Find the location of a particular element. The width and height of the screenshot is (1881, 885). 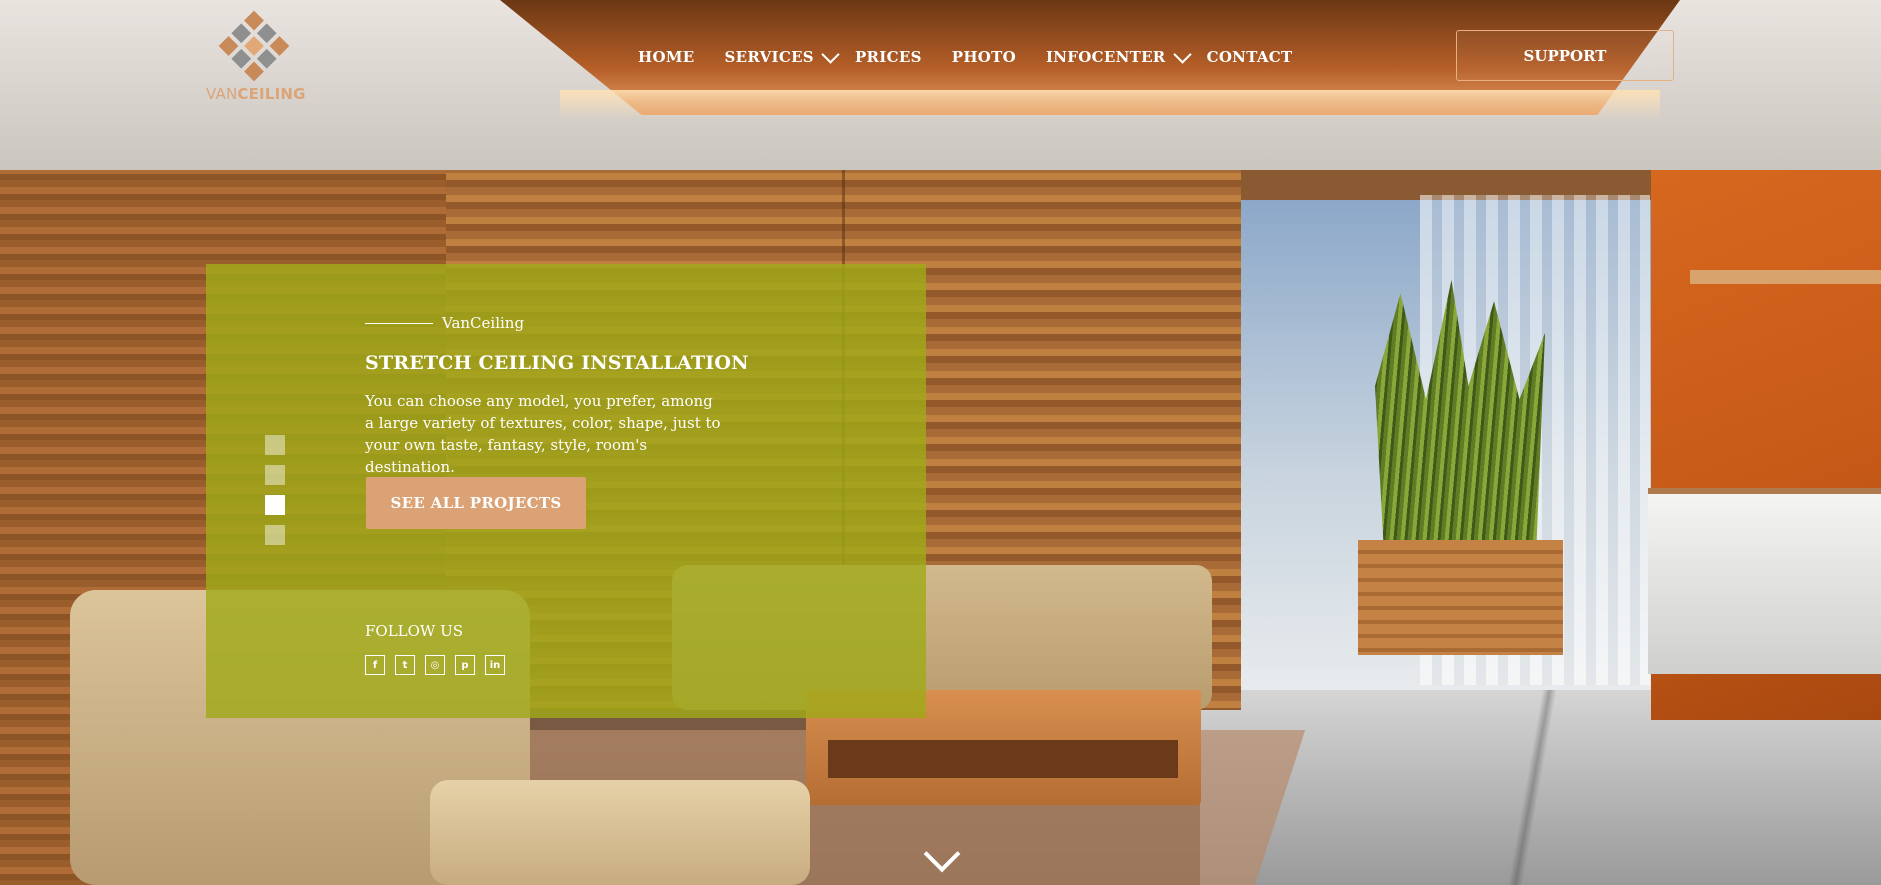

background-table-shelf is located at coordinates (1003, 759).